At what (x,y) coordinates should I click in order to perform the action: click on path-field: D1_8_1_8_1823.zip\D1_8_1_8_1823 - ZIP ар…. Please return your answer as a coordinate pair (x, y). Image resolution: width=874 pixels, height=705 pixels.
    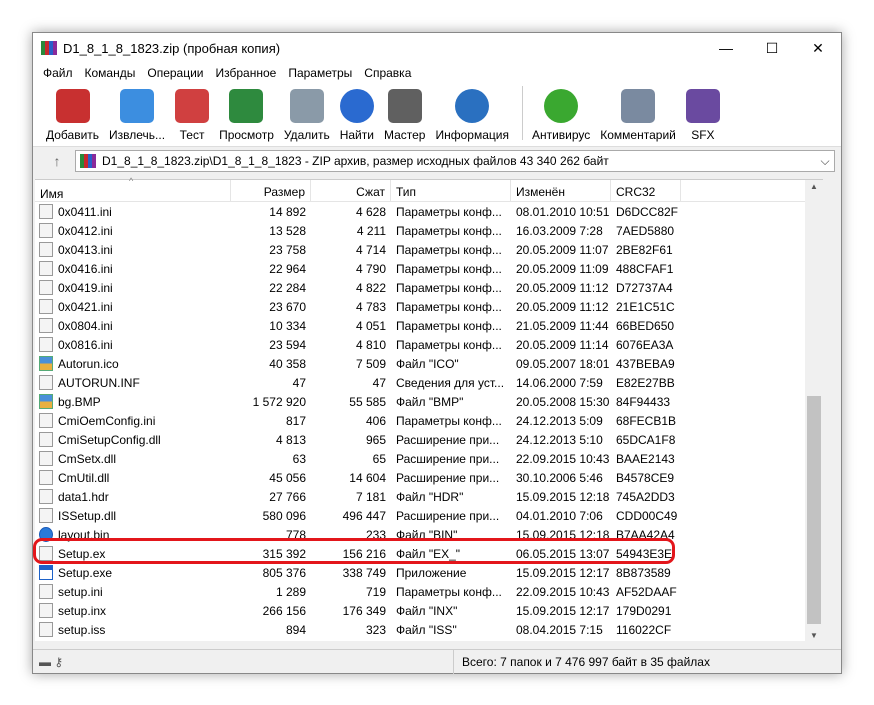
    Looking at the image, I should click on (455, 161).